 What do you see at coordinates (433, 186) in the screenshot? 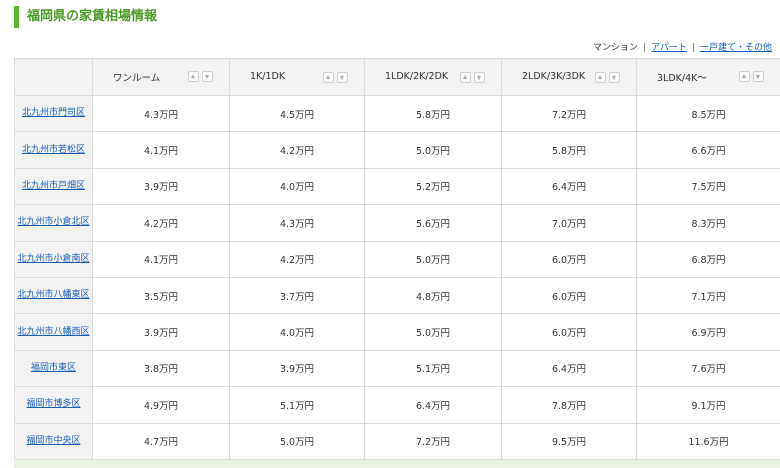
I see `rent-value-cell: 5.2万円` at bounding box center [433, 186].